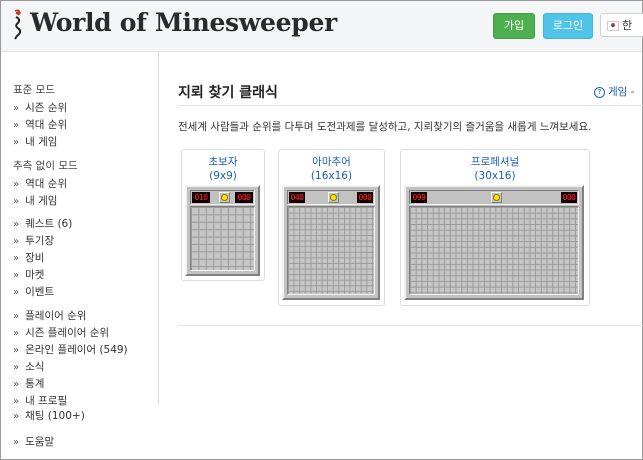  What do you see at coordinates (568, 26) in the screenshot?
I see `login-button: 로그인` at bounding box center [568, 26].